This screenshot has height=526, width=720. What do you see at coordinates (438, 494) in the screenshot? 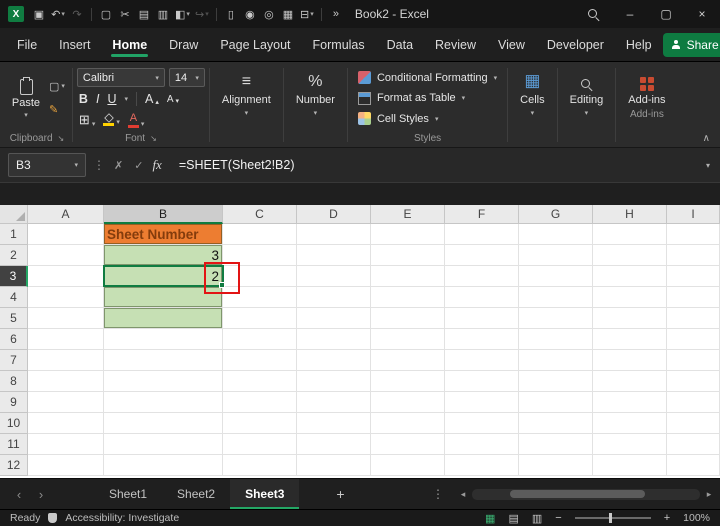
I see `tab-options-icon: ⋮` at bounding box center [438, 494].